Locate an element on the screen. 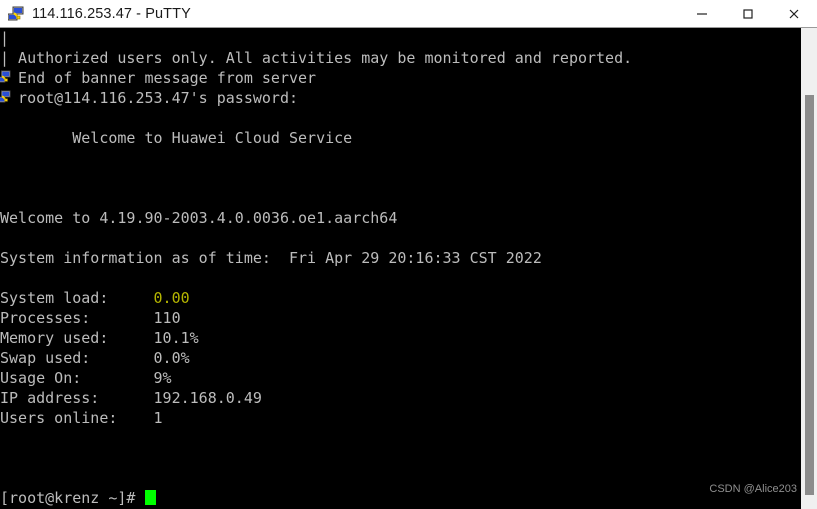  maximize-button is located at coordinates (748, 13).